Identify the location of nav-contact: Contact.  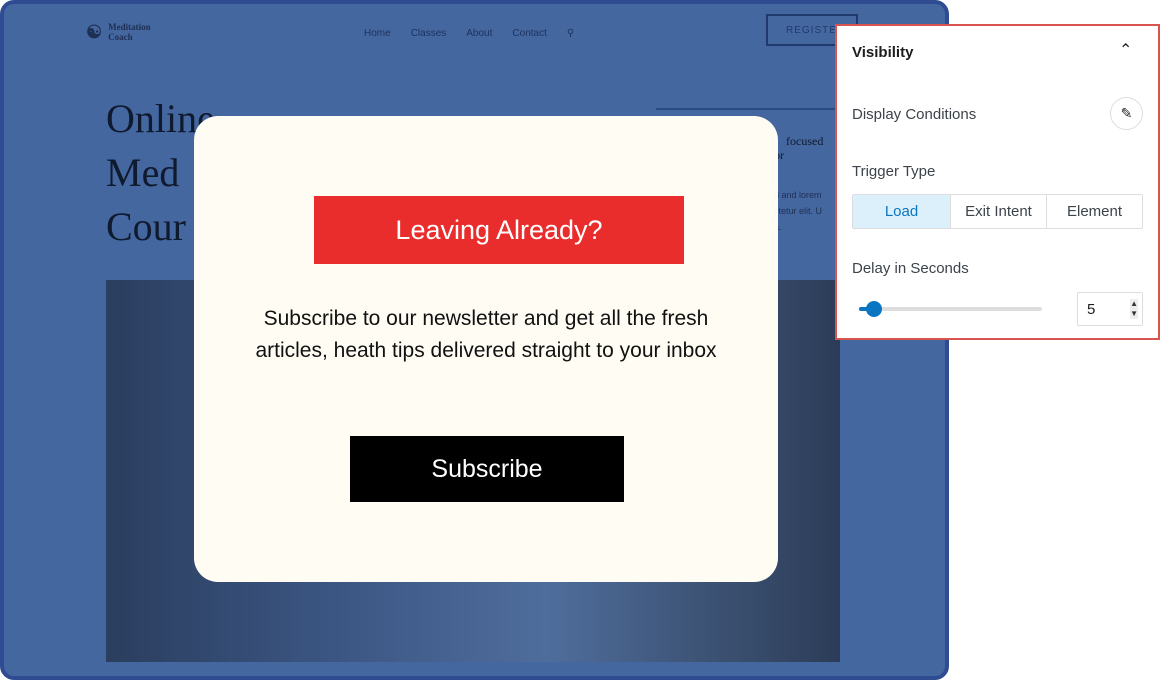
(529, 33).